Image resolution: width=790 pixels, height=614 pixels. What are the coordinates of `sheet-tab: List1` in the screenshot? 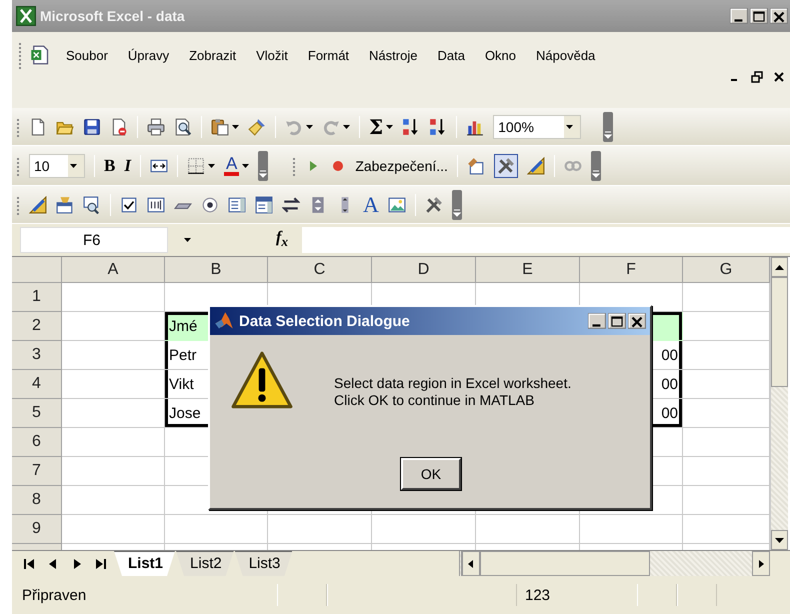 It's located at (145, 563).